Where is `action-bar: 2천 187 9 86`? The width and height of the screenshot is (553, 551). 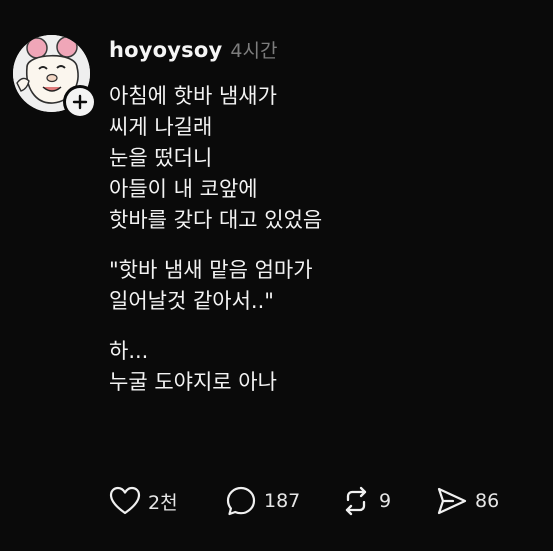
action-bar: 2천 187 9 86 is located at coordinates (304, 501).